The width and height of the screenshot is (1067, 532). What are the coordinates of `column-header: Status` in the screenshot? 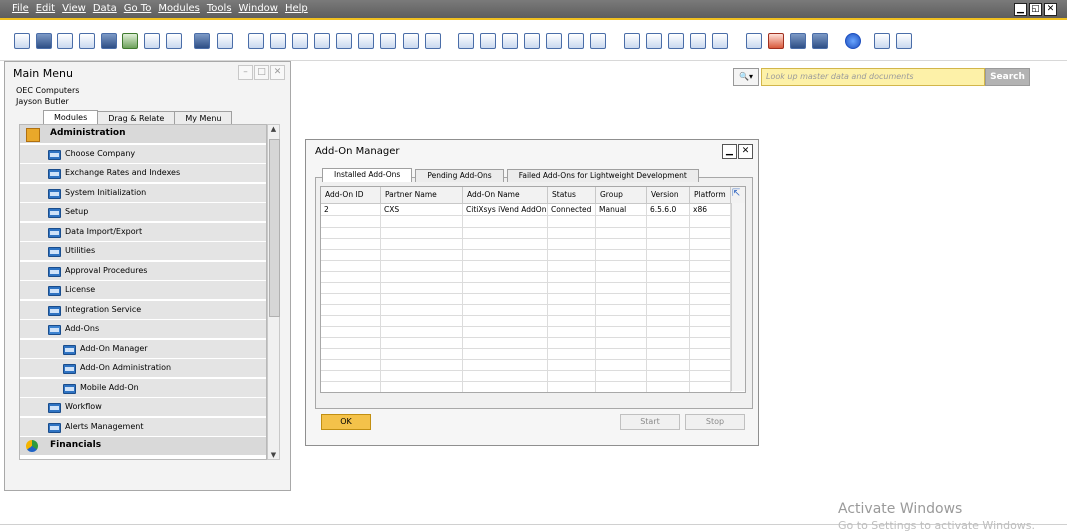 It's located at (572, 195).